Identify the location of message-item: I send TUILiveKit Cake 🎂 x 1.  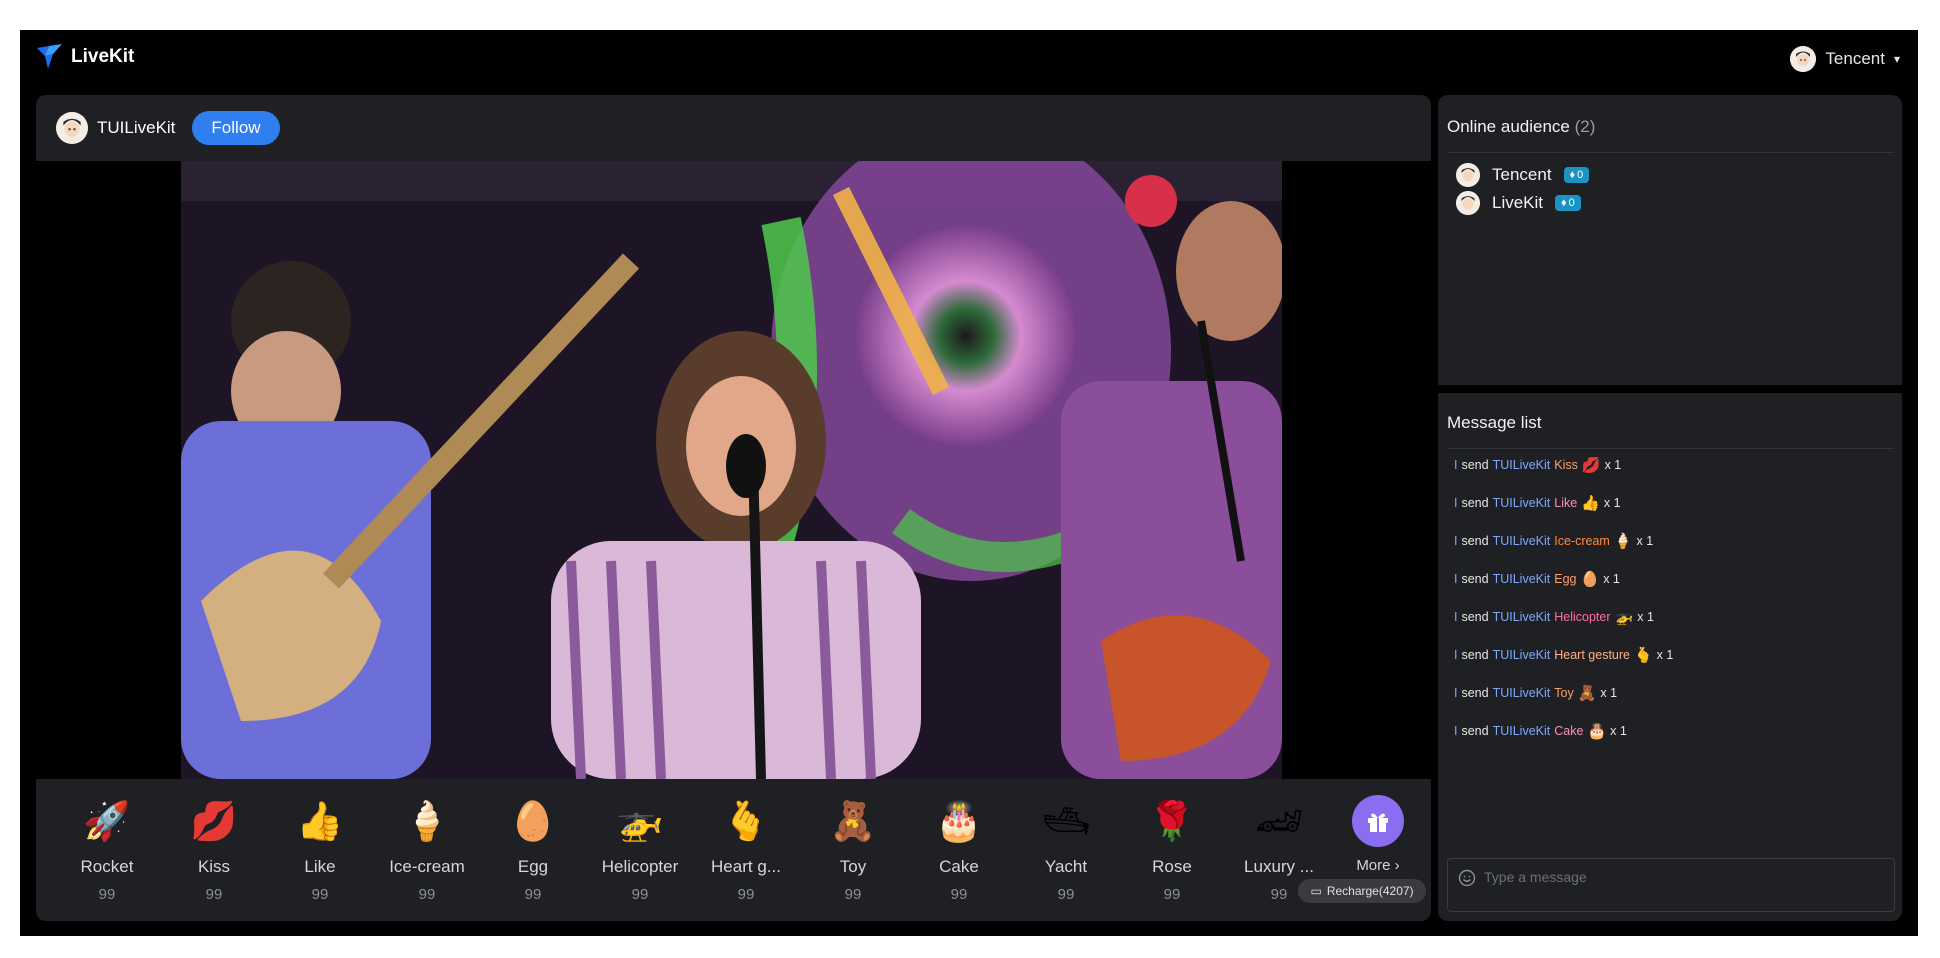
(1540, 731).